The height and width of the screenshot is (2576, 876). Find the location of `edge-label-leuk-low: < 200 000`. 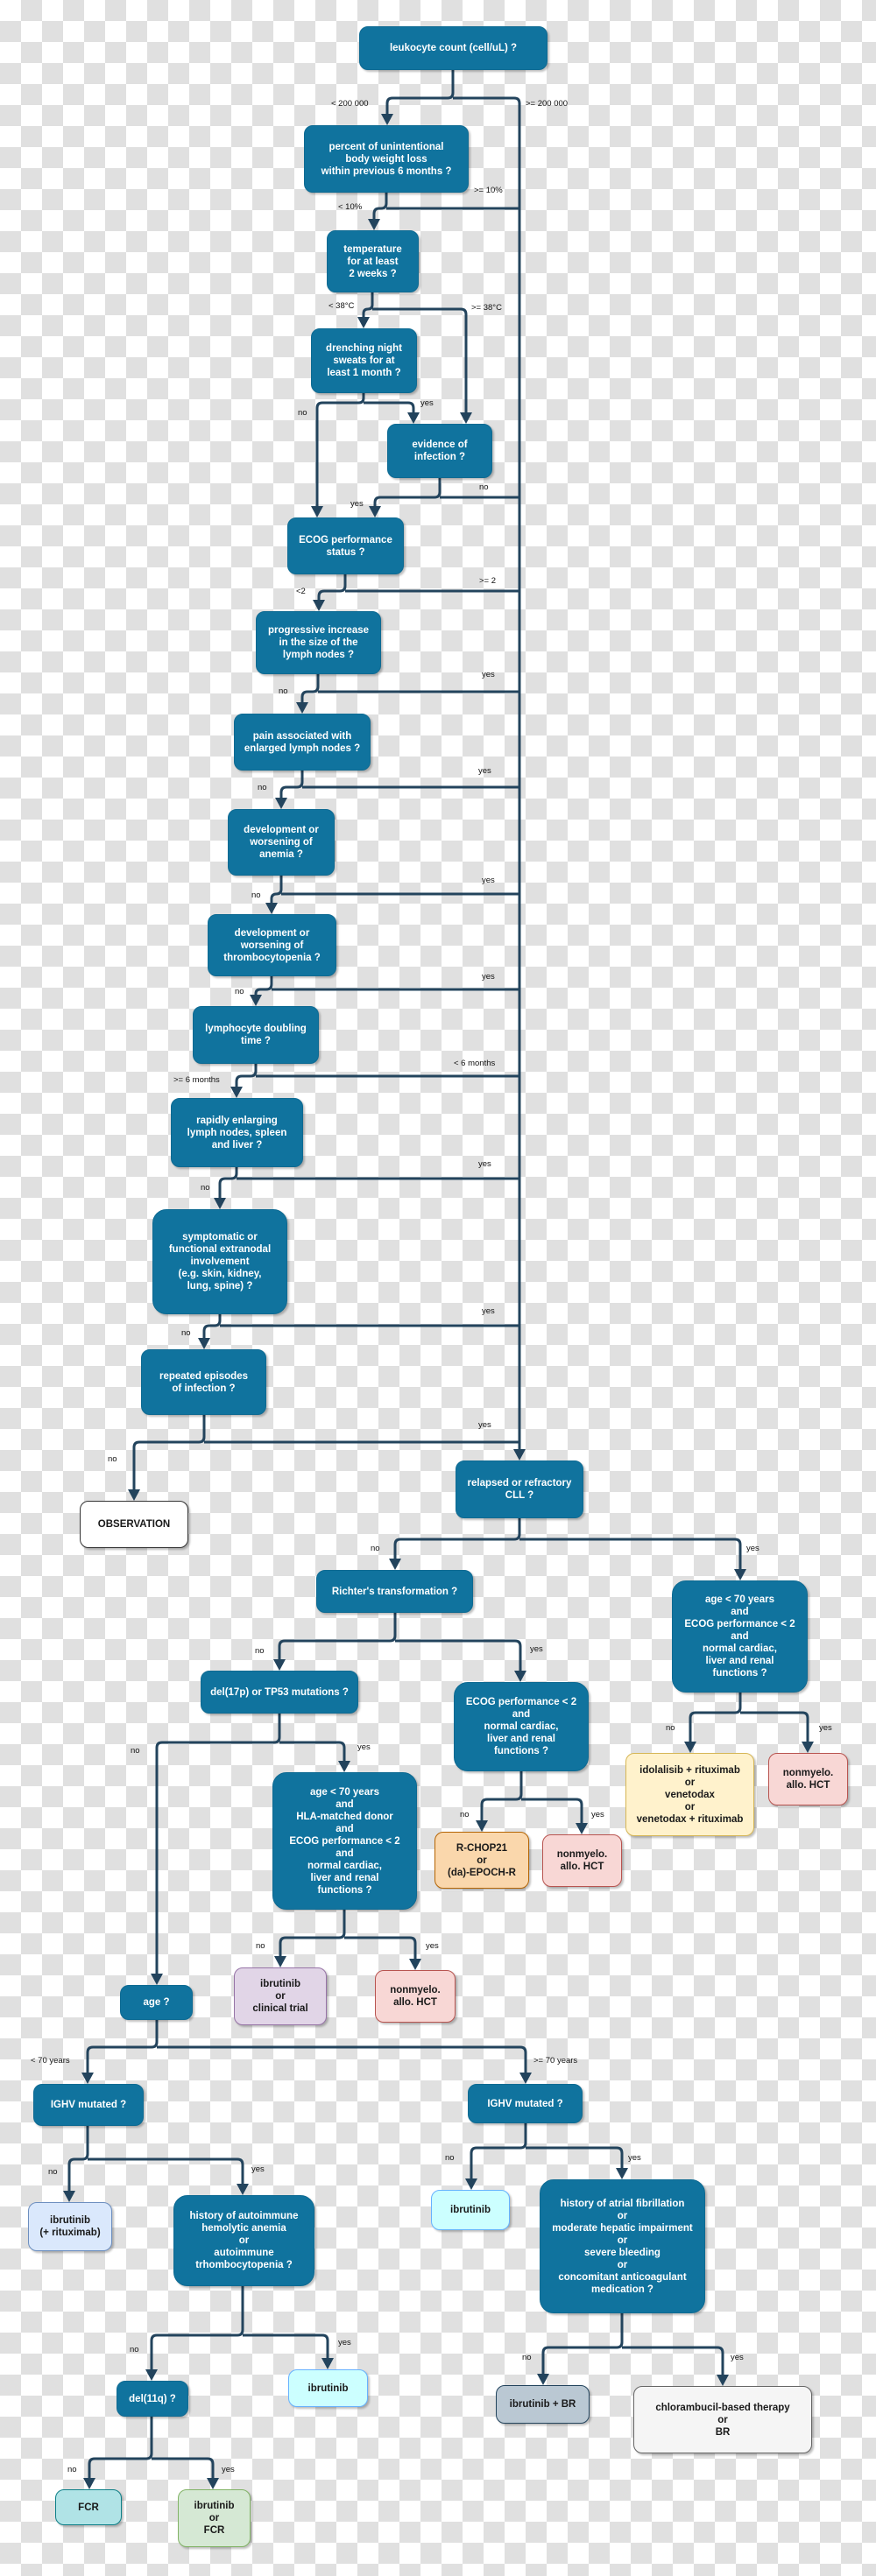

edge-label-leuk-low: < 200 000 is located at coordinates (350, 104).